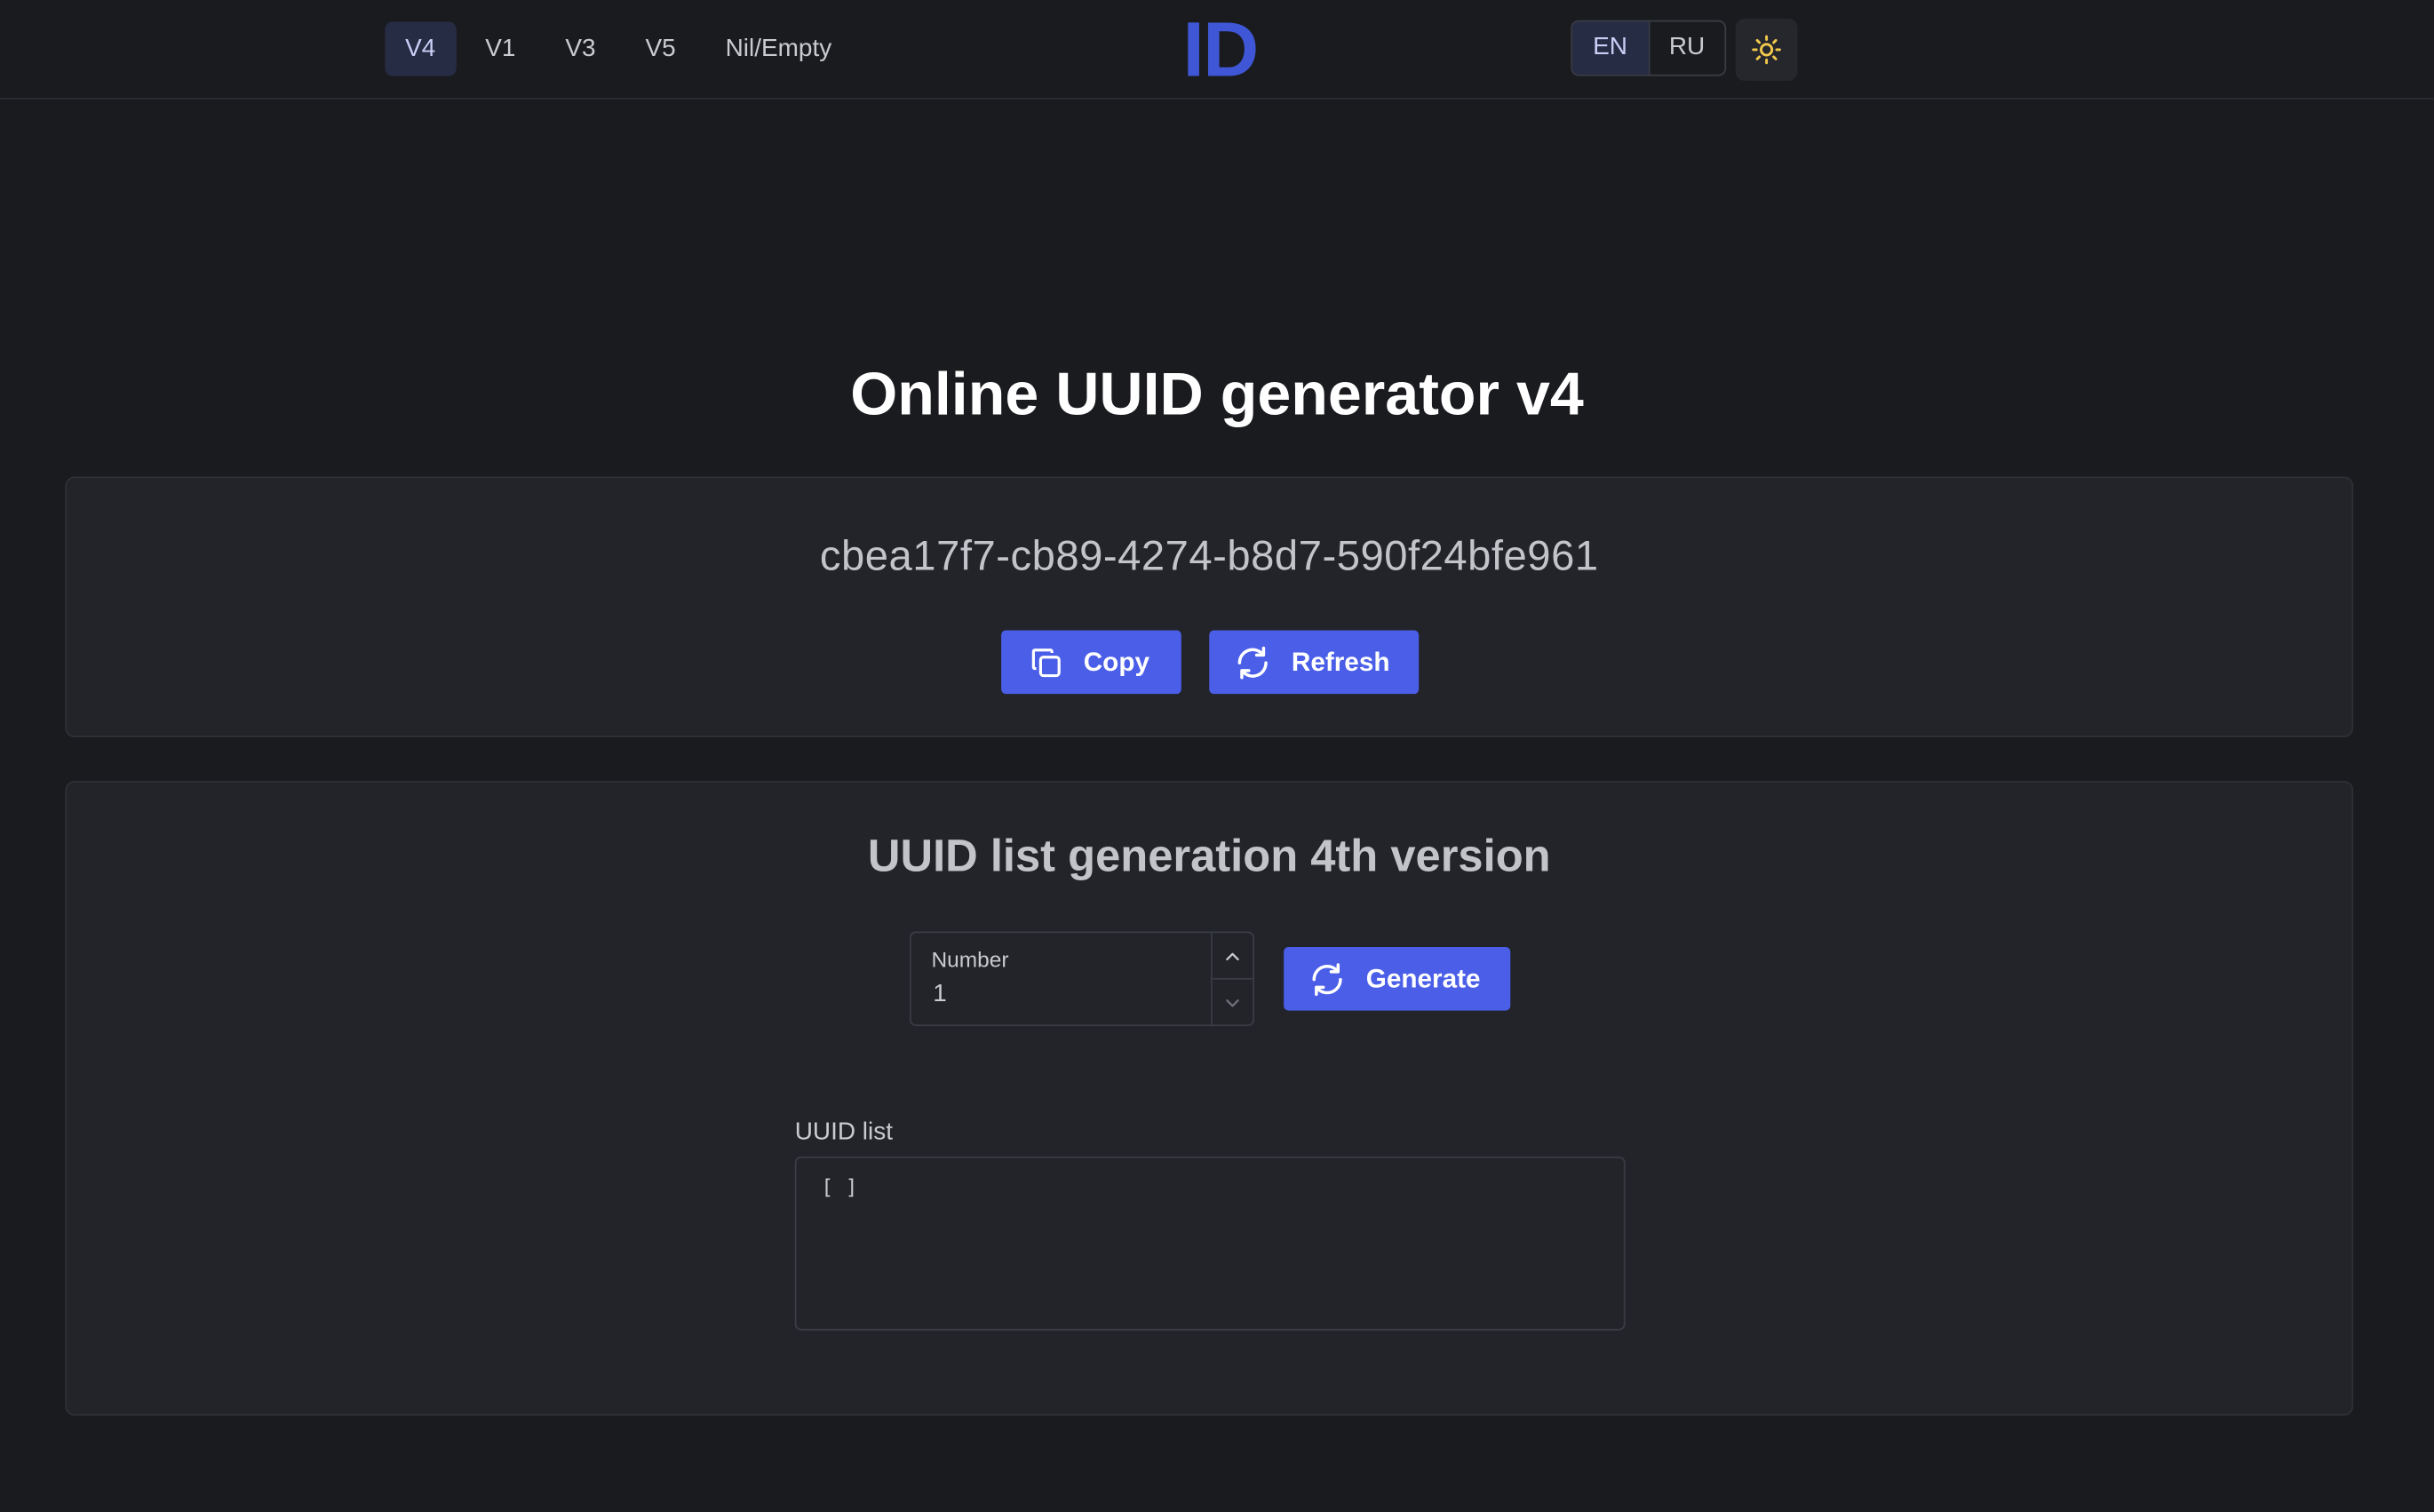 This screenshot has width=2434, height=1512. What do you see at coordinates (1610, 48) in the screenshot?
I see `language-en-button: EN` at bounding box center [1610, 48].